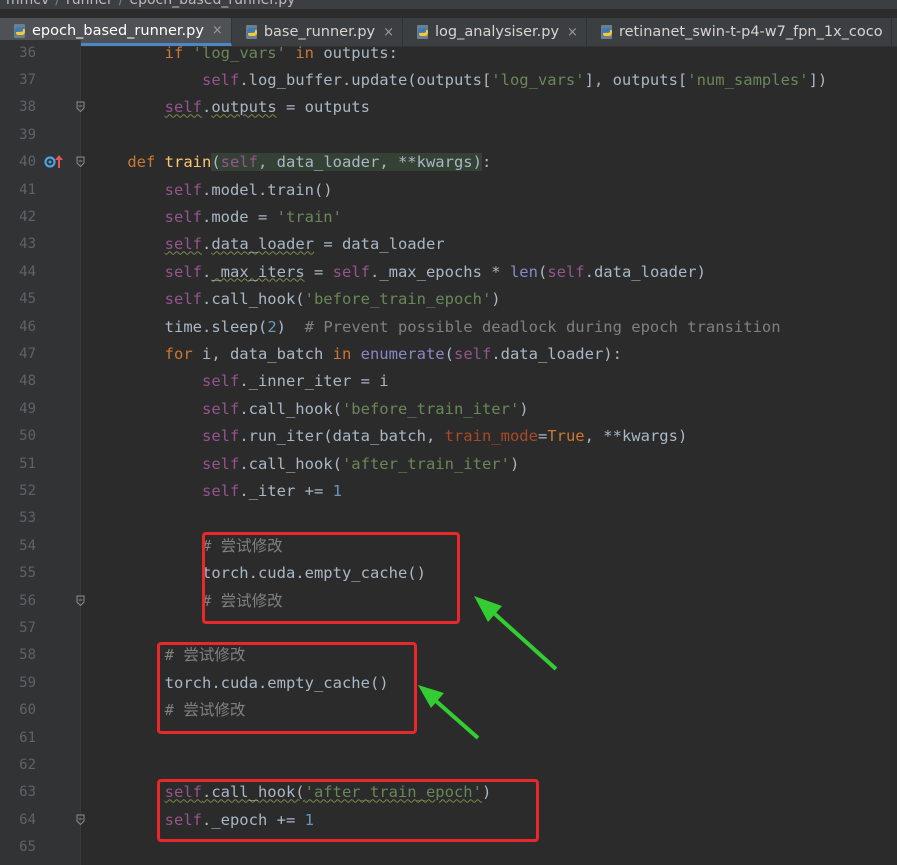 The height and width of the screenshot is (865, 897). What do you see at coordinates (206, 107) in the screenshot?
I see `code-token: .` at bounding box center [206, 107].